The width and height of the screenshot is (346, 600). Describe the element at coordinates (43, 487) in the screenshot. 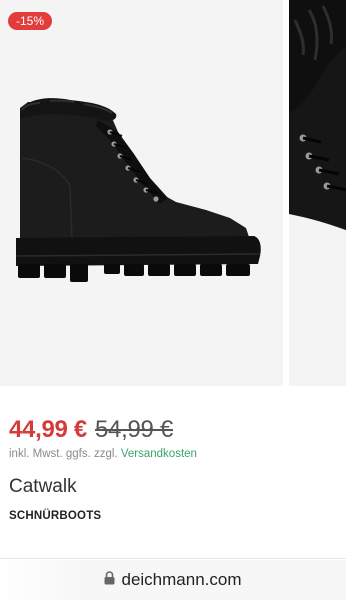

I see `product-brand: Catwalk` at that location.